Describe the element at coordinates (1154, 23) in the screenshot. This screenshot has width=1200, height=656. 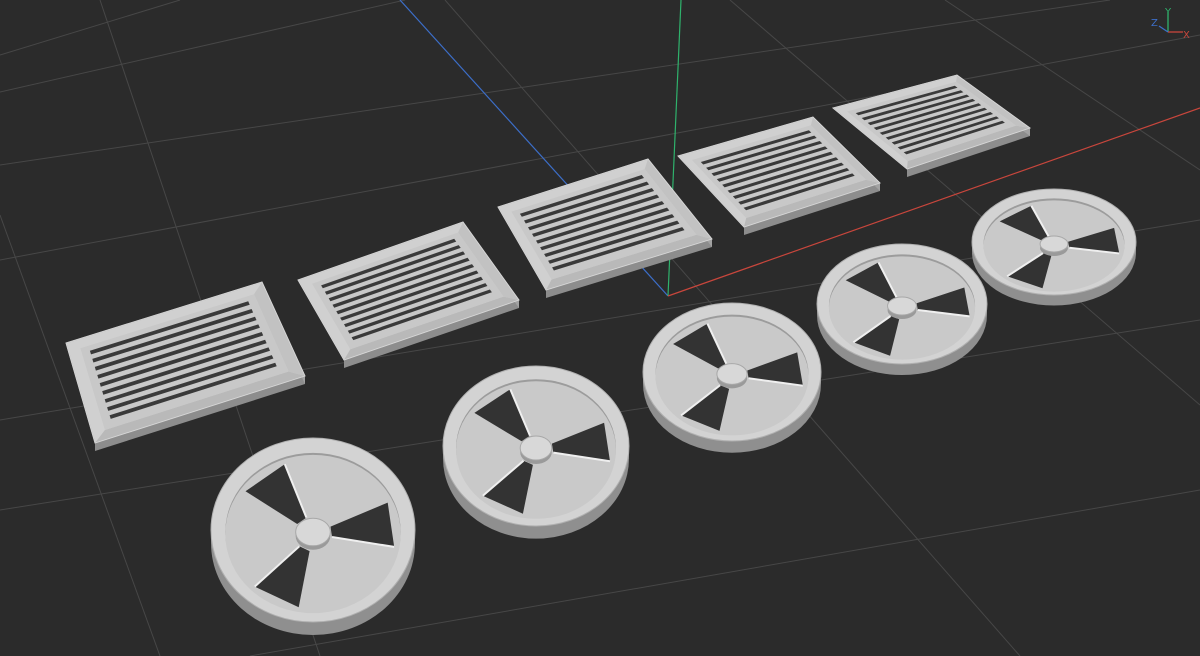
I see `gizmo-z-label: Z` at that location.